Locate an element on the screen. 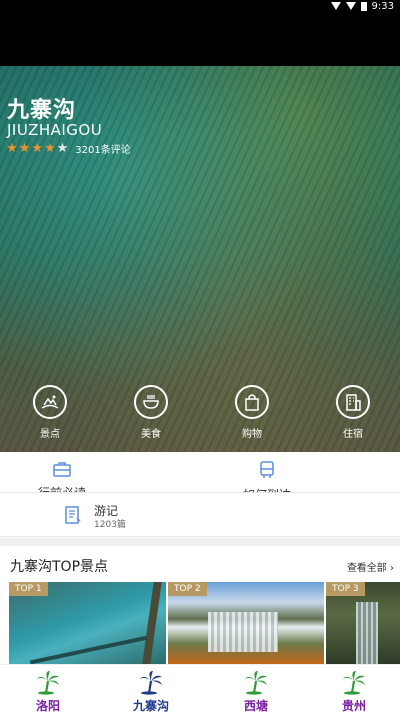  top-attractions-list: TOP 1 TOP 2 TOP 3 is located at coordinates (200, 623).